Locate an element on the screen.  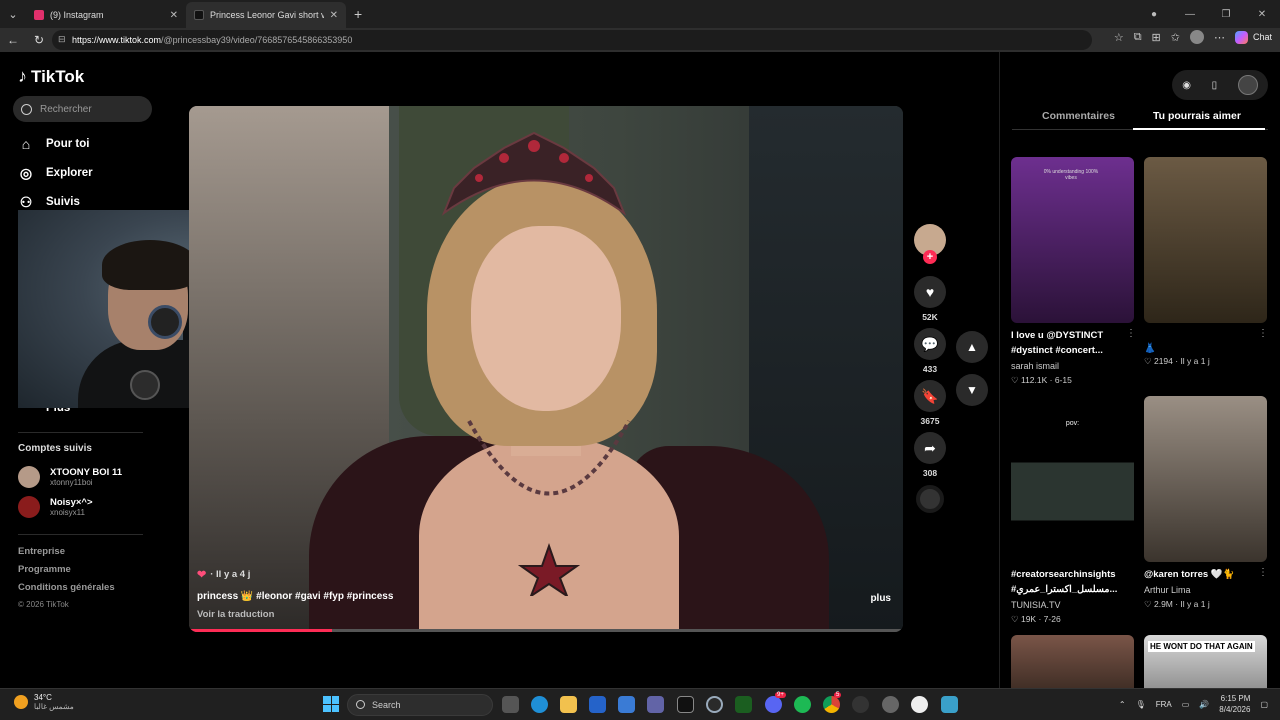
translate-link: Voir la traduction is located at coordinates (235, 614).